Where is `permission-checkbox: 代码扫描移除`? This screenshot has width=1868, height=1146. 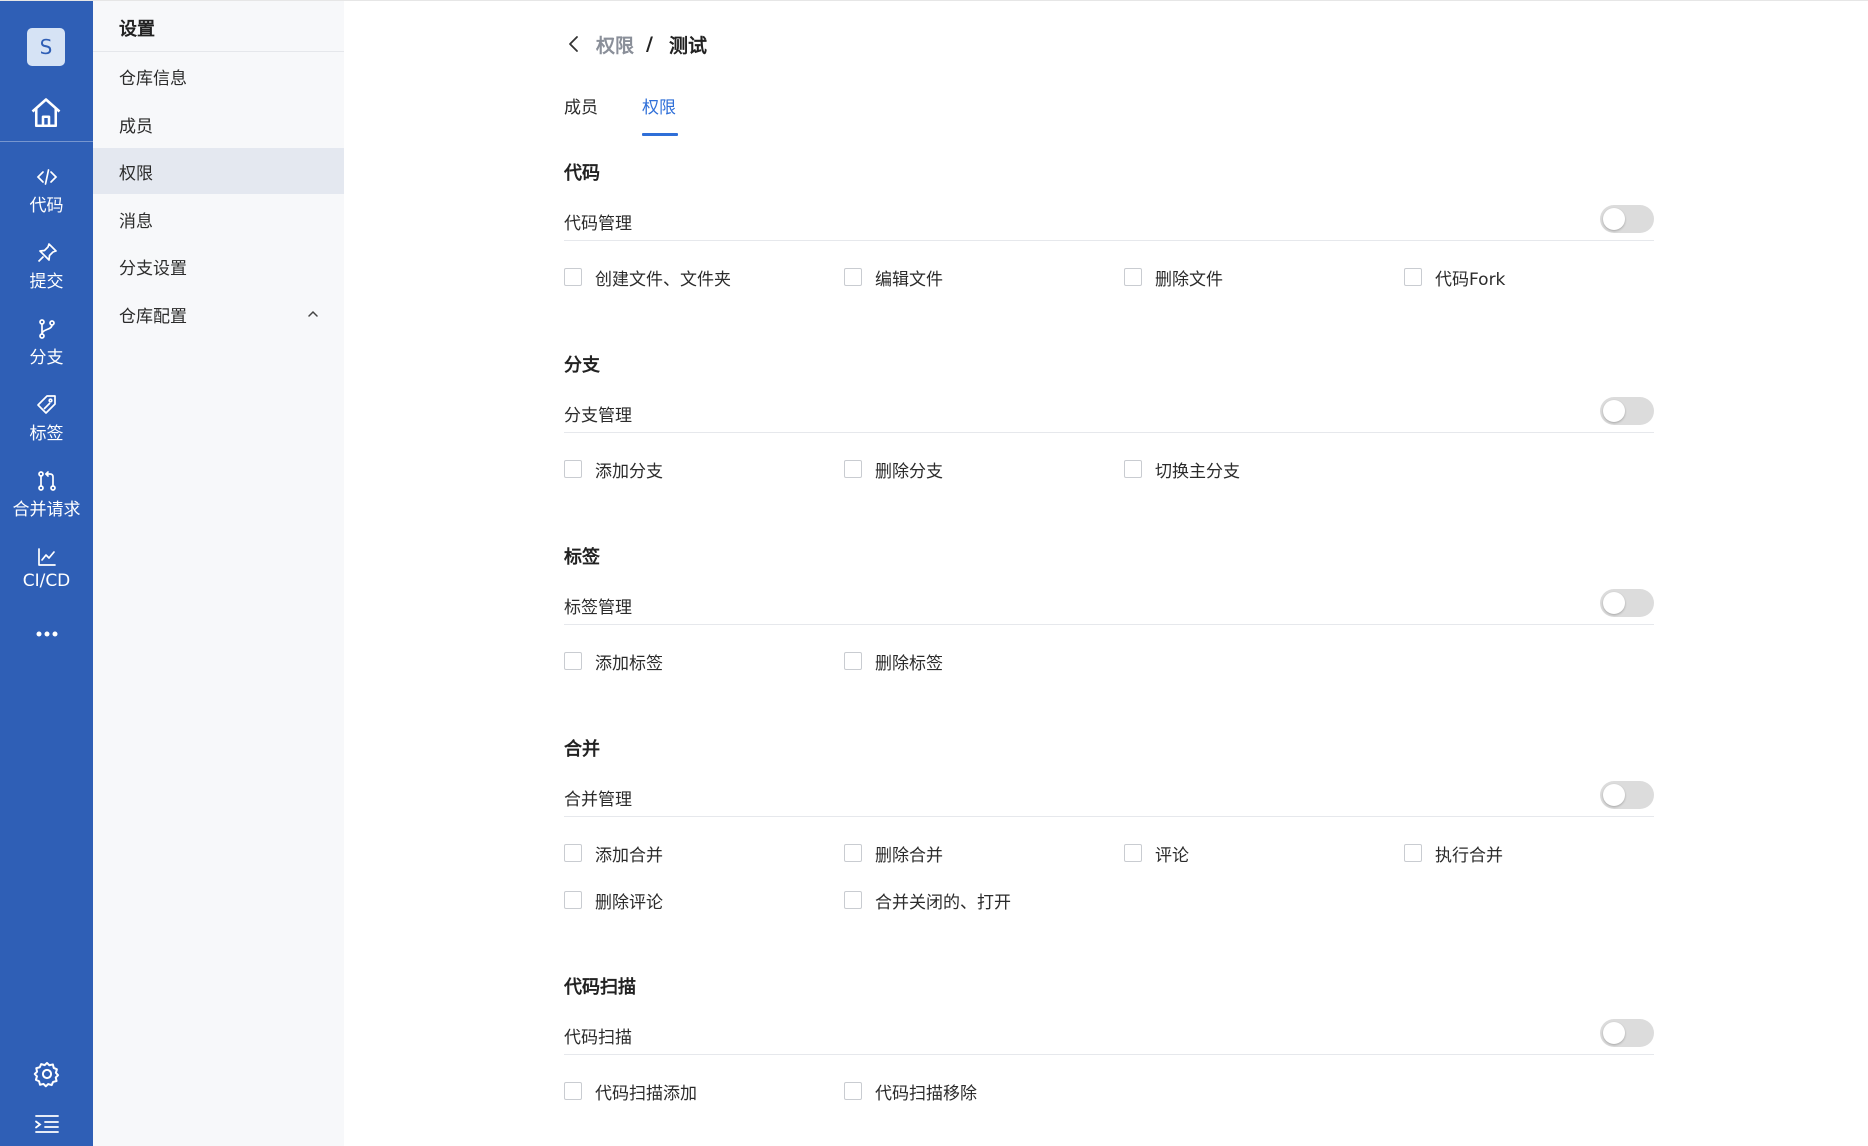 permission-checkbox: 代码扫描移除 is located at coordinates (910, 1091).